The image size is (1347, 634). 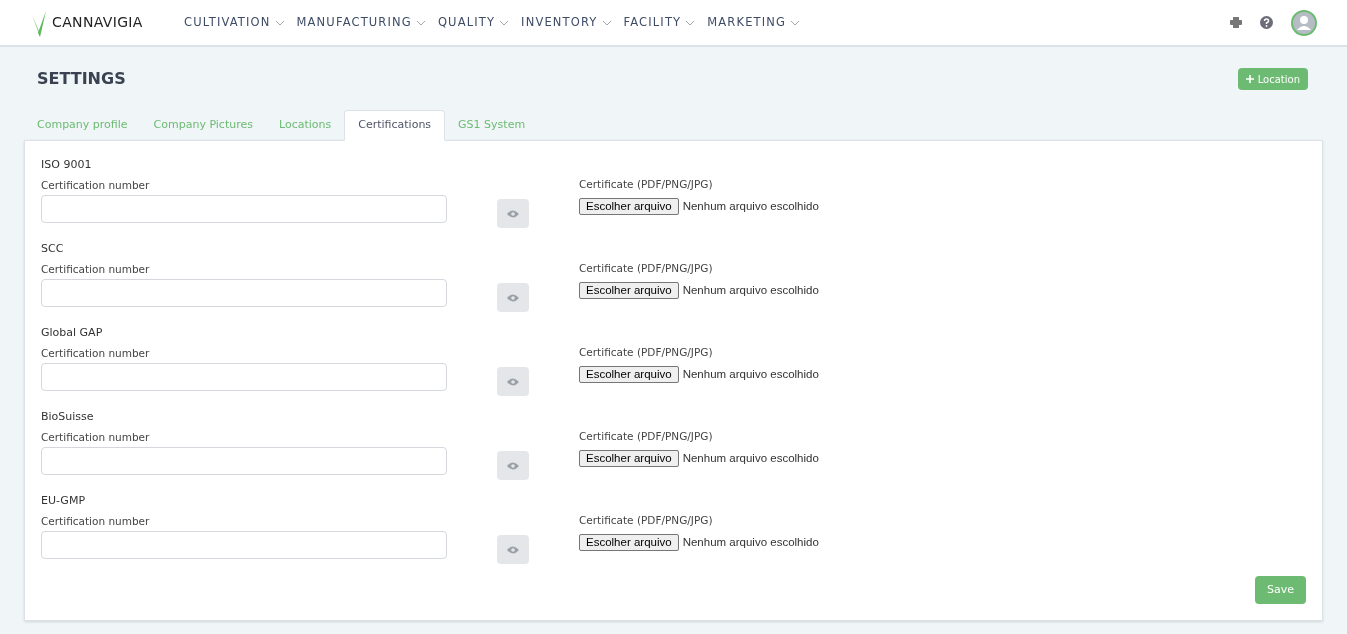 I want to click on menu-item: QUALITY, so click(x=473, y=22).